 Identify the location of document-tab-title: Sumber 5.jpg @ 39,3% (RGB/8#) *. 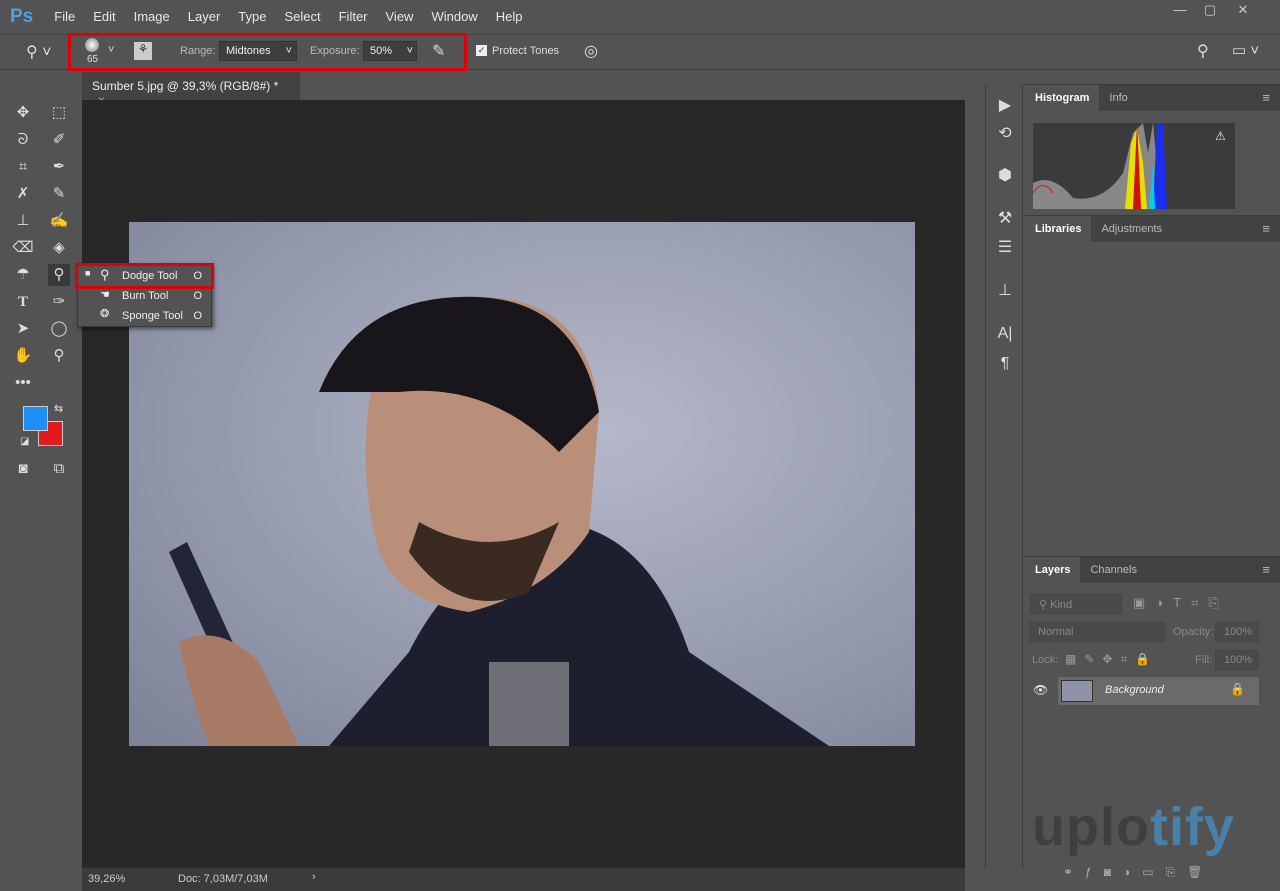
(185, 86).